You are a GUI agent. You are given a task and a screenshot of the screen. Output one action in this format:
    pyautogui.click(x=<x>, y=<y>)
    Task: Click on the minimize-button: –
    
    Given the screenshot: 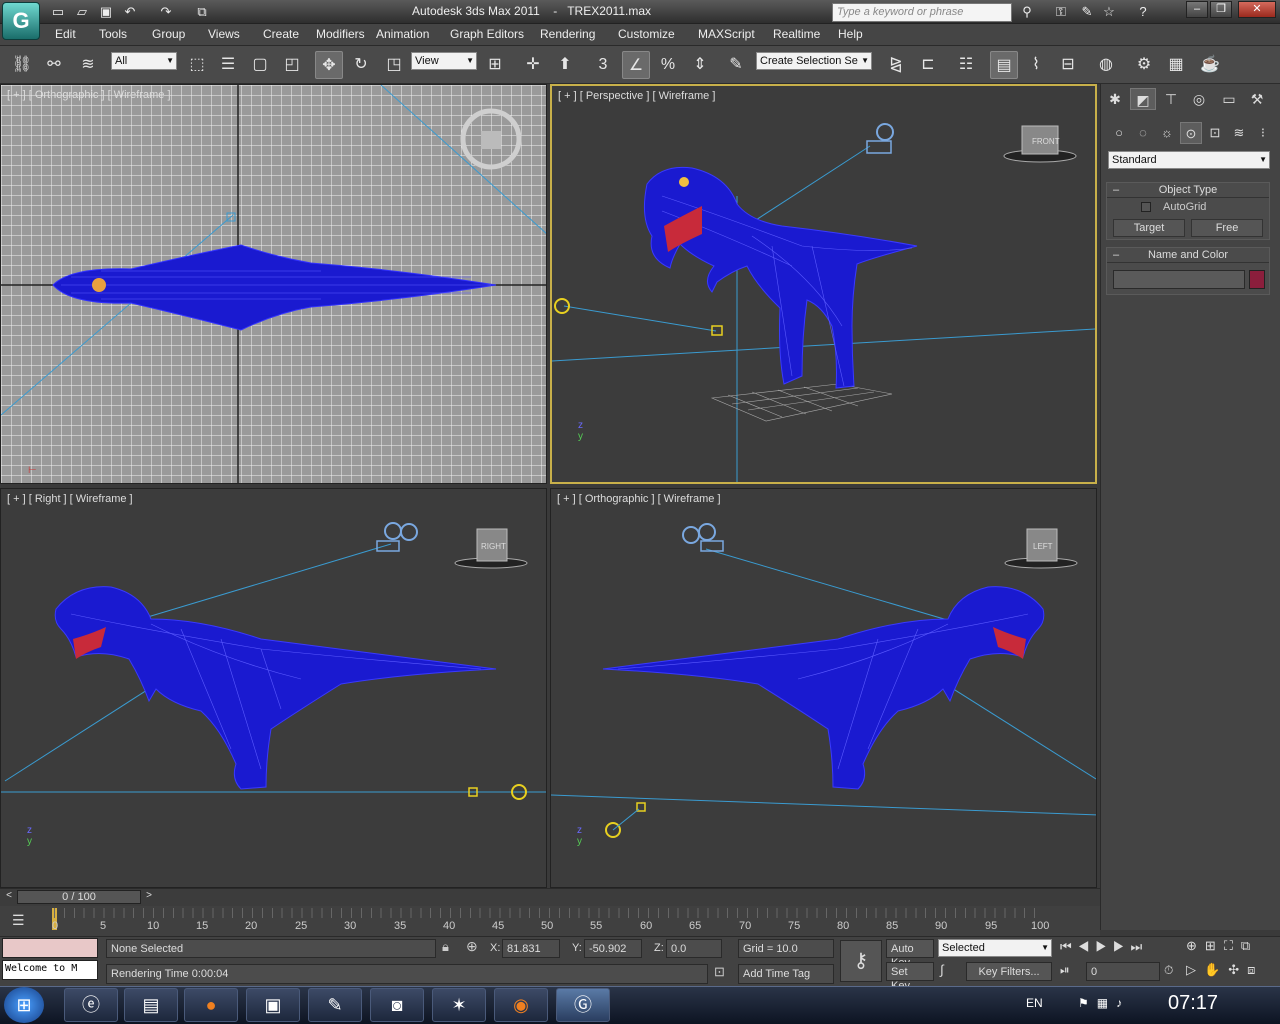 What is the action you would take?
    pyautogui.click(x=1197, y=9)
    